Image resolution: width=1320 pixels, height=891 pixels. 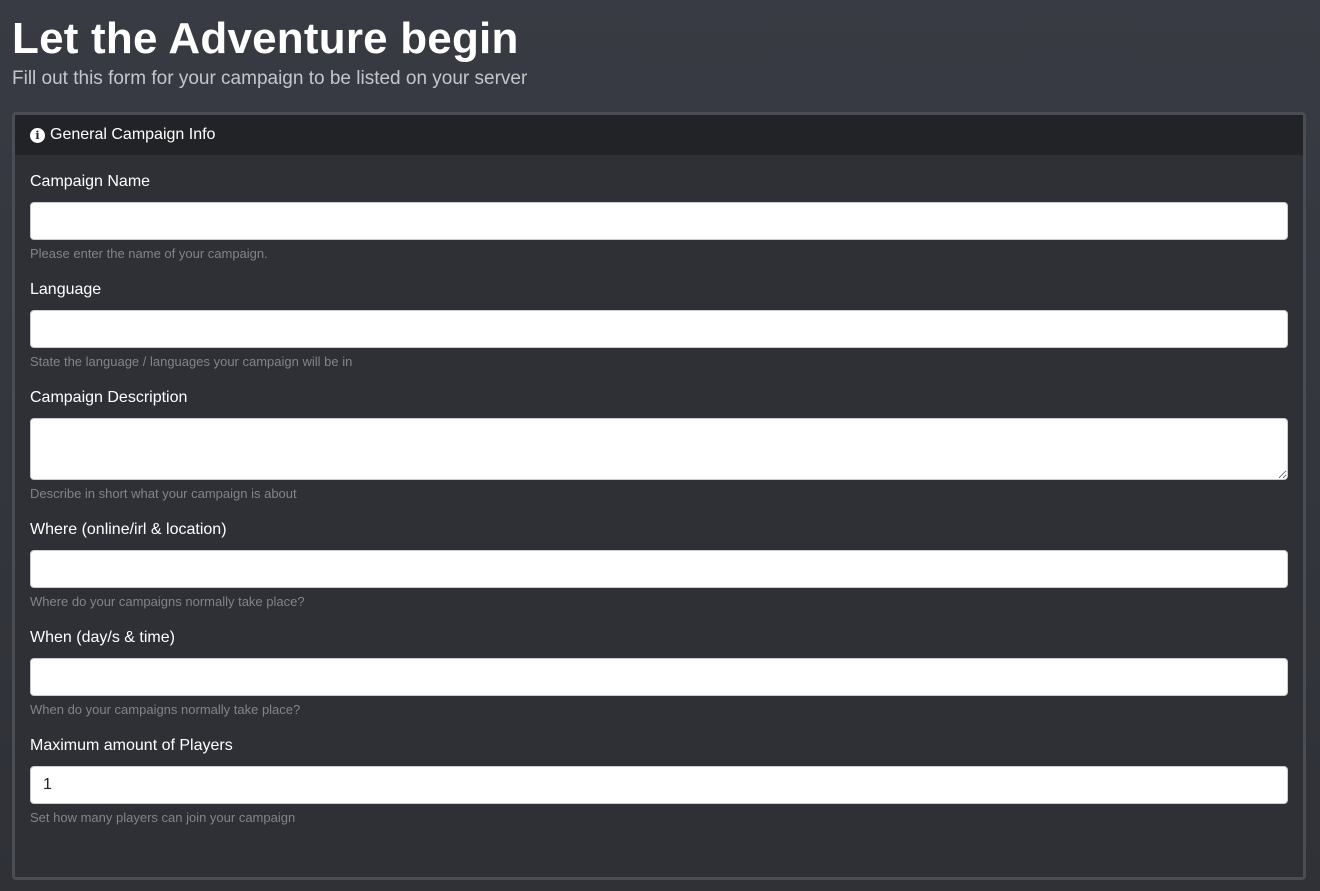 What do you see at coordinates (659, 329) in the screenshot?
I see `language-input` at bounding box center [659, 329].